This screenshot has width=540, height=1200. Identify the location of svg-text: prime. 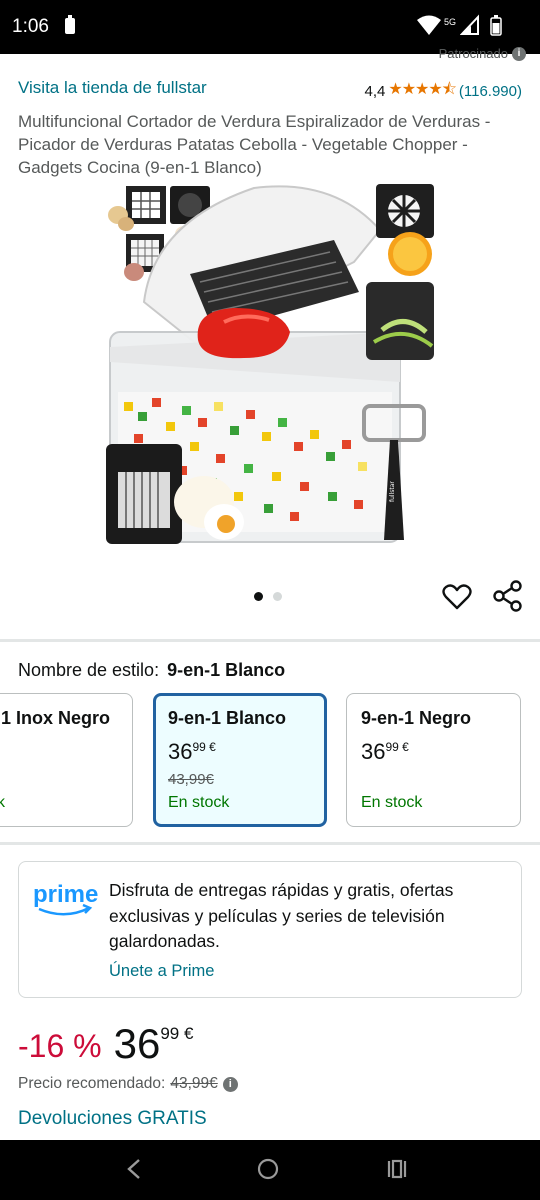
(65, 894).